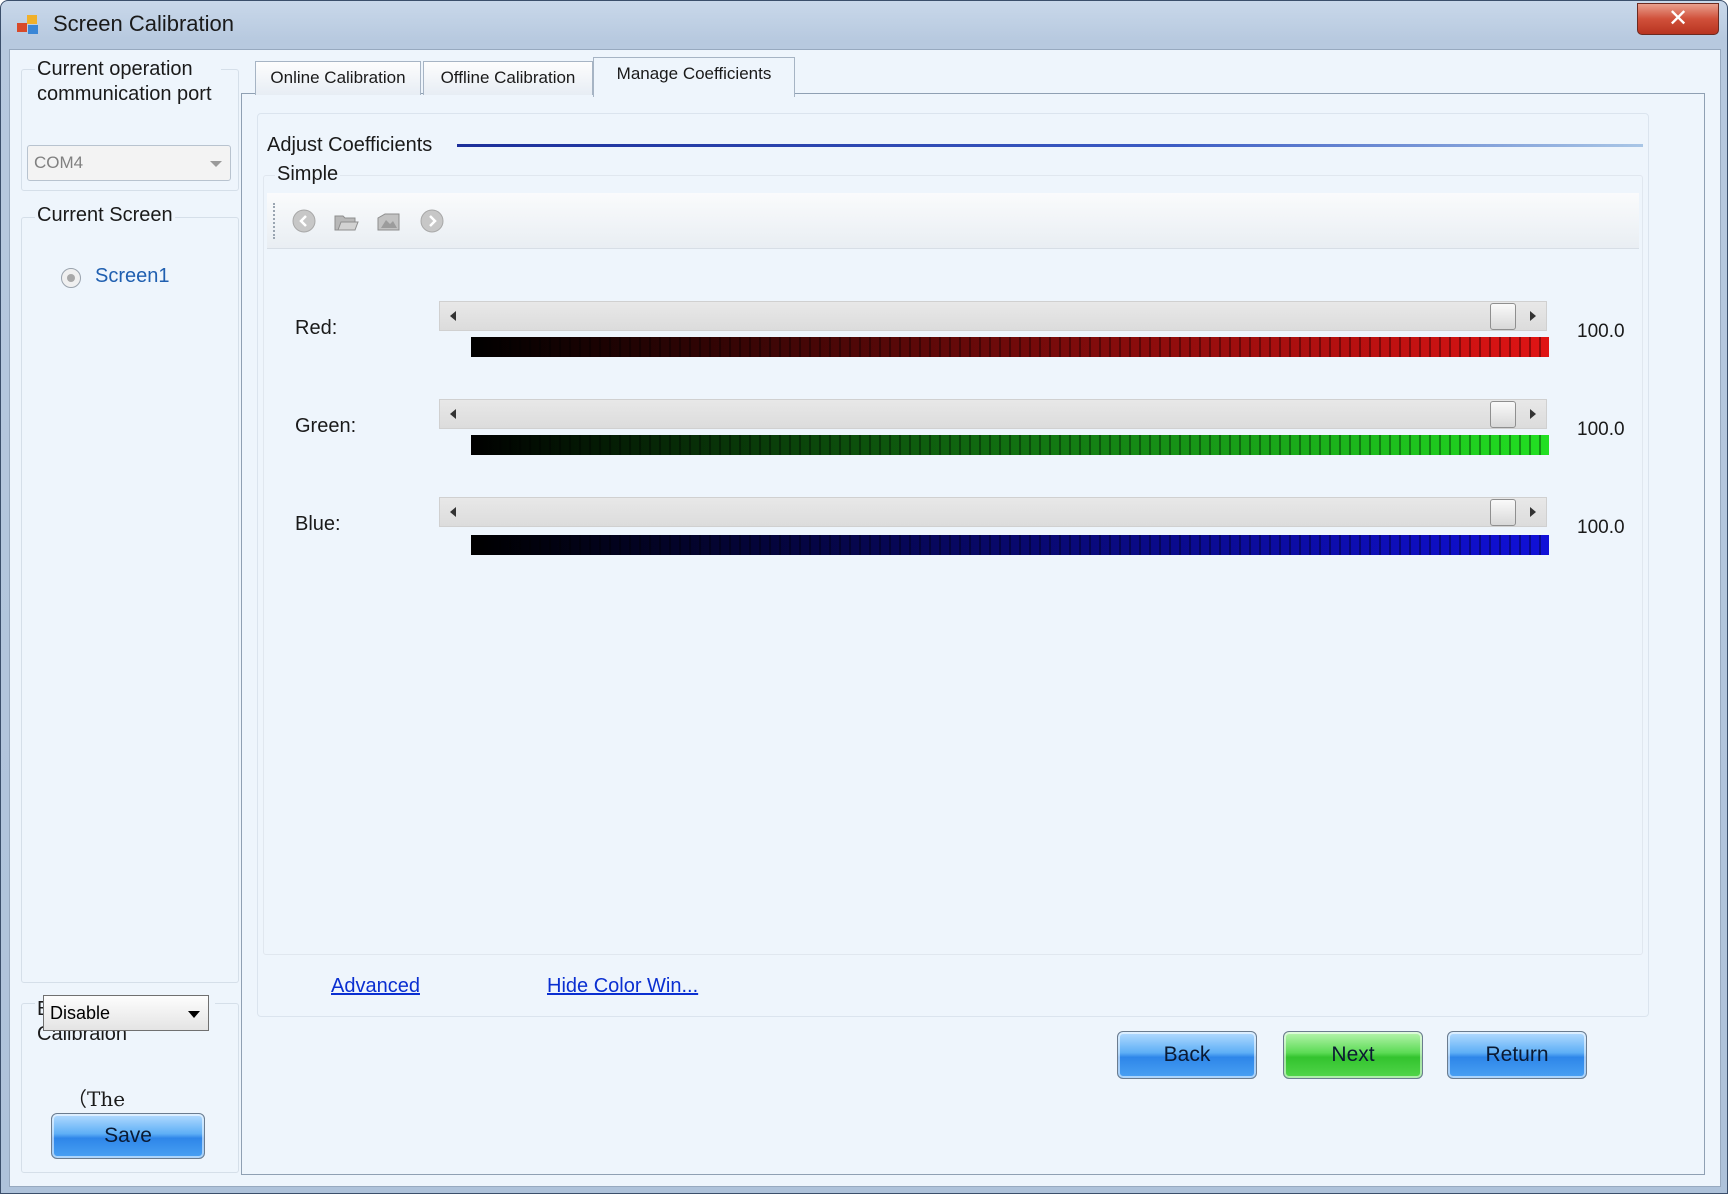  Describe the element at coordinates (274, 221) in the screenshot. I see `toolbar-grip` at that location.